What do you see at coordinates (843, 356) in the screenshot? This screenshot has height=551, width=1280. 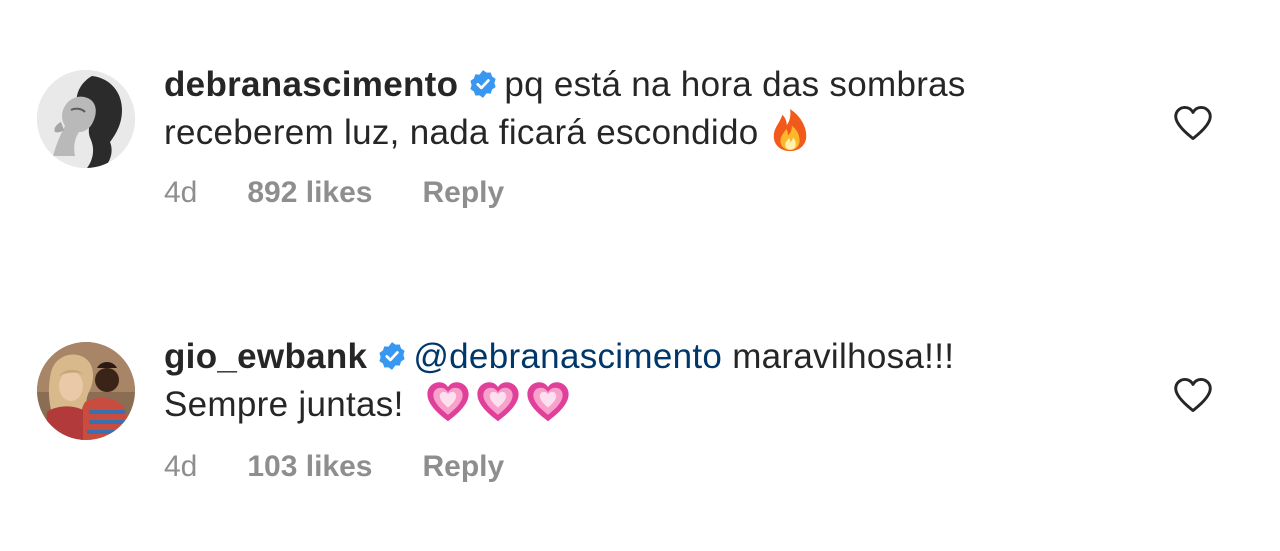 I see `comment-text-line1: maravilhosa!!!` at bounding box center [843, 356].